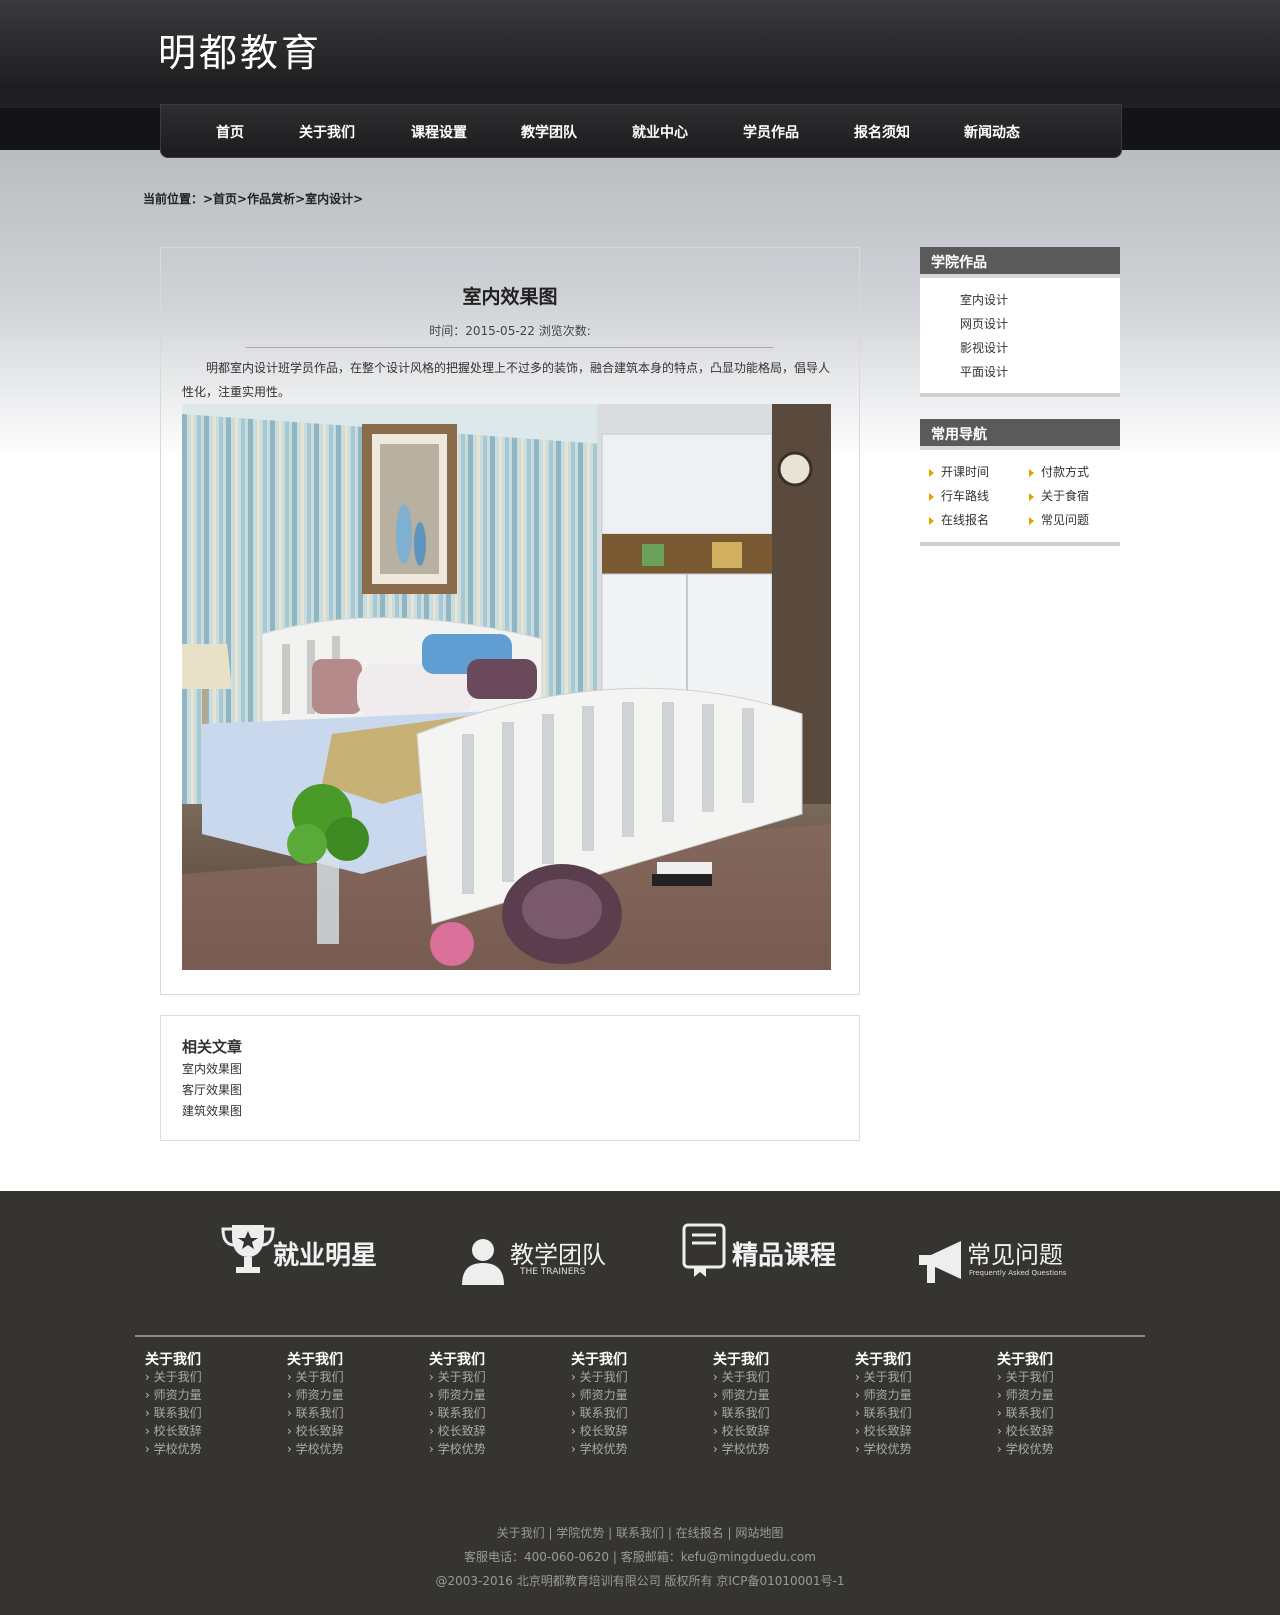 Image resolution: width=1280 pixels, height=1615 pixels. What do you see at coordinates (483, 1262) in the screenshot?
I see `person-icon` at bounding box center [483, 1262].